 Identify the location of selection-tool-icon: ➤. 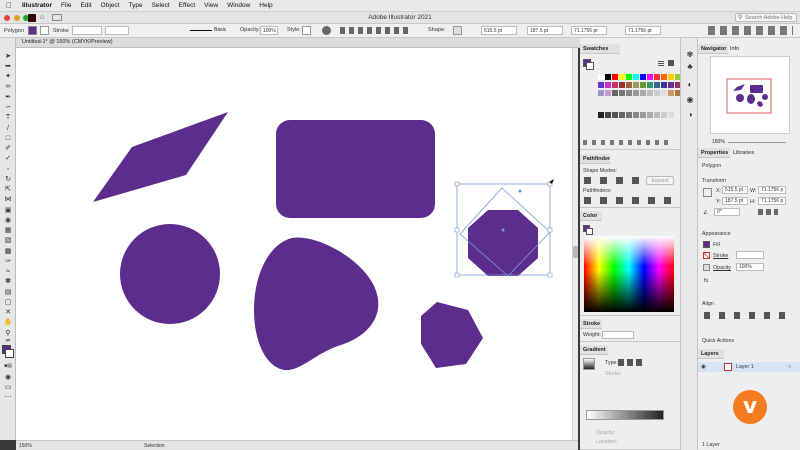
(8, 56).